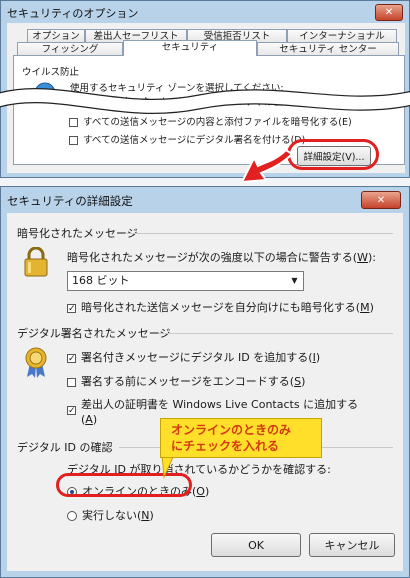 The width and height of the screenshot is (410, 578). I want to click on dialog-close-button: ✕, so click(381, 200).